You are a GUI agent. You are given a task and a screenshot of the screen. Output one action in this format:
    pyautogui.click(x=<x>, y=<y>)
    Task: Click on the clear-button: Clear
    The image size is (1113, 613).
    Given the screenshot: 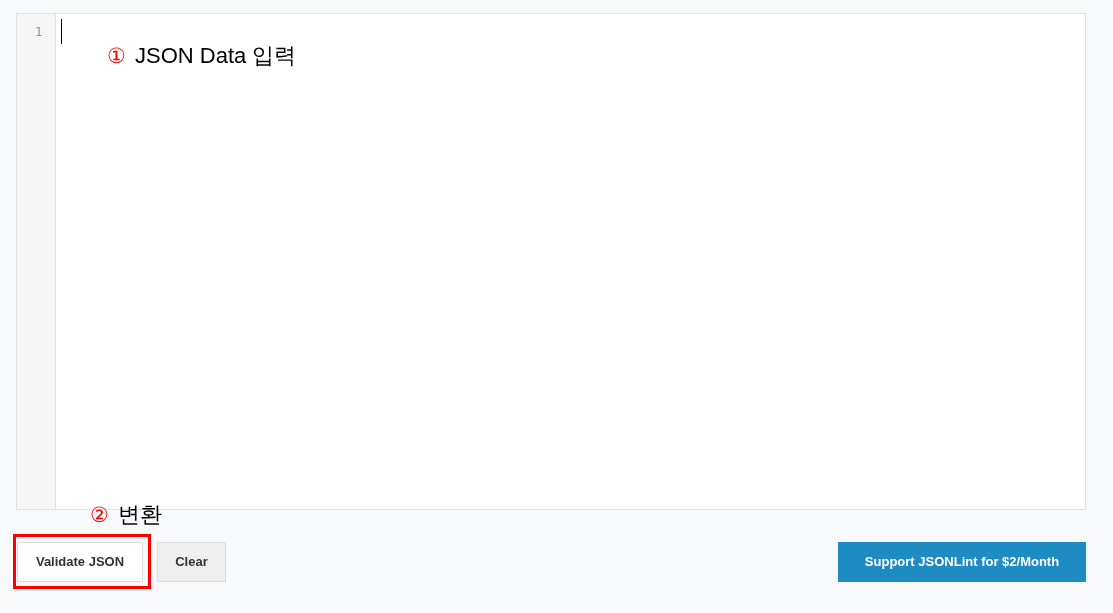 What is the action you would take?
    pyautogui.click(x=191, y=562)
    